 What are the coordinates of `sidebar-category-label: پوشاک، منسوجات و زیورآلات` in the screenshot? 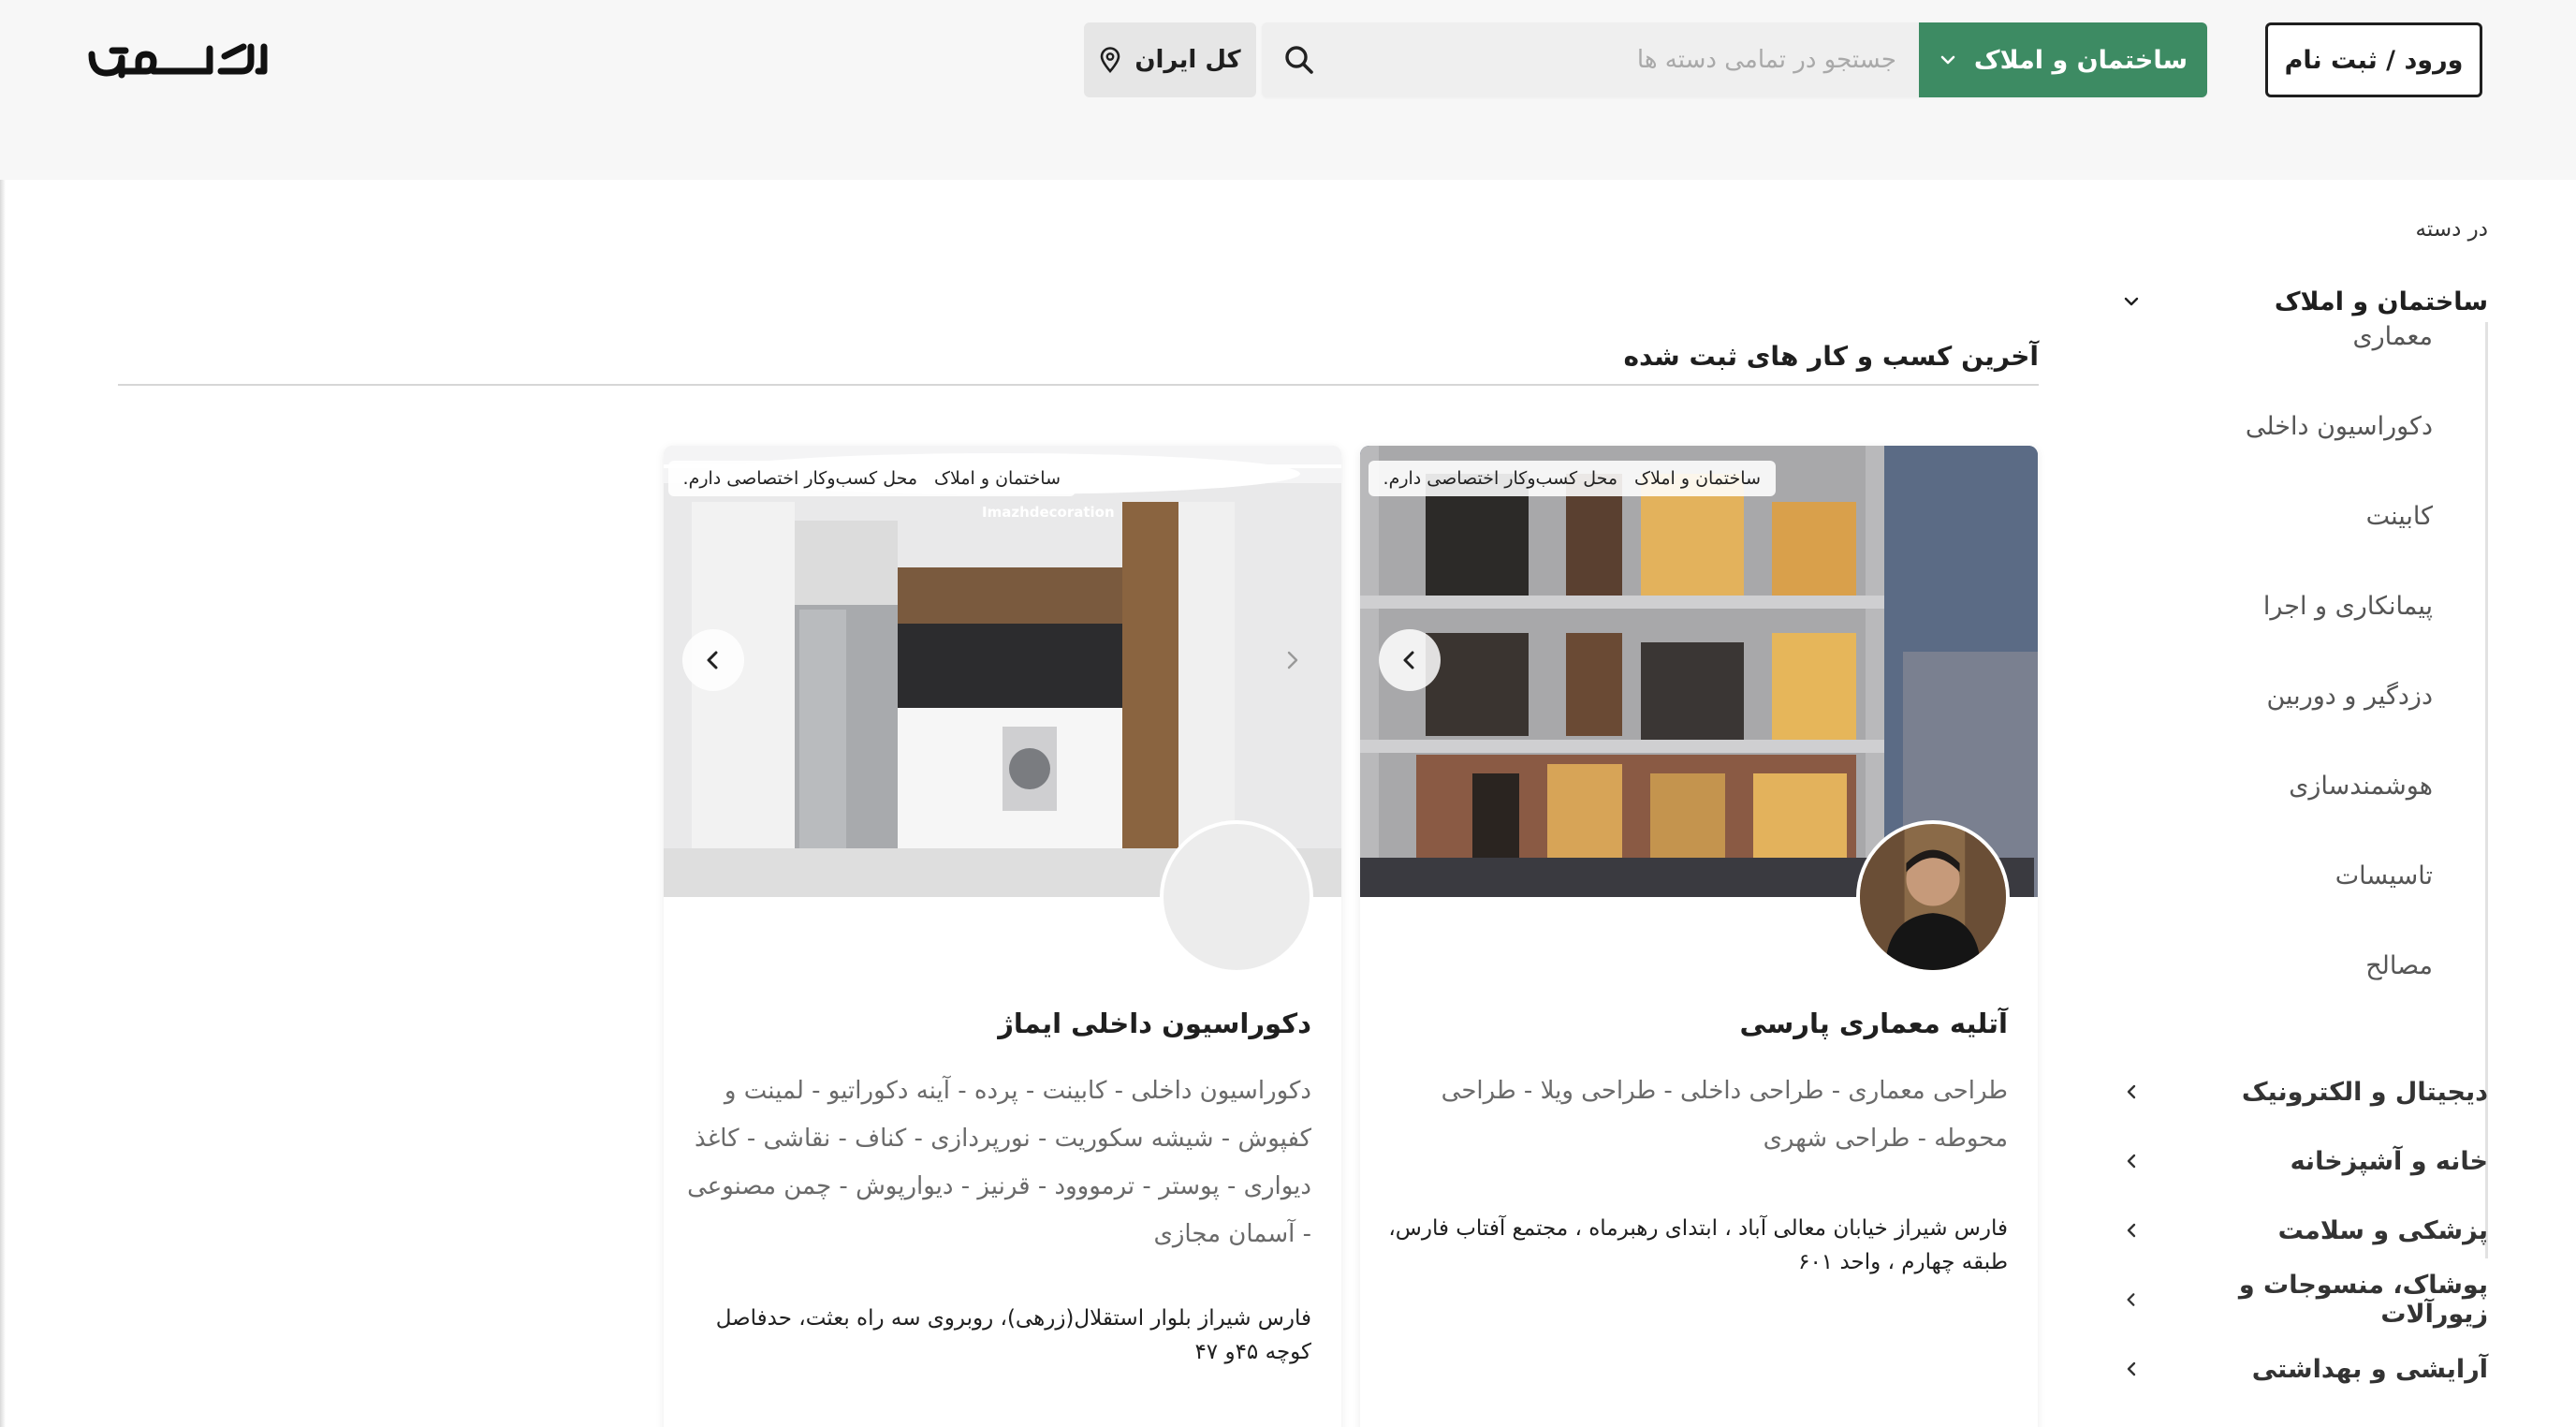 It's located at (2363, 1300).